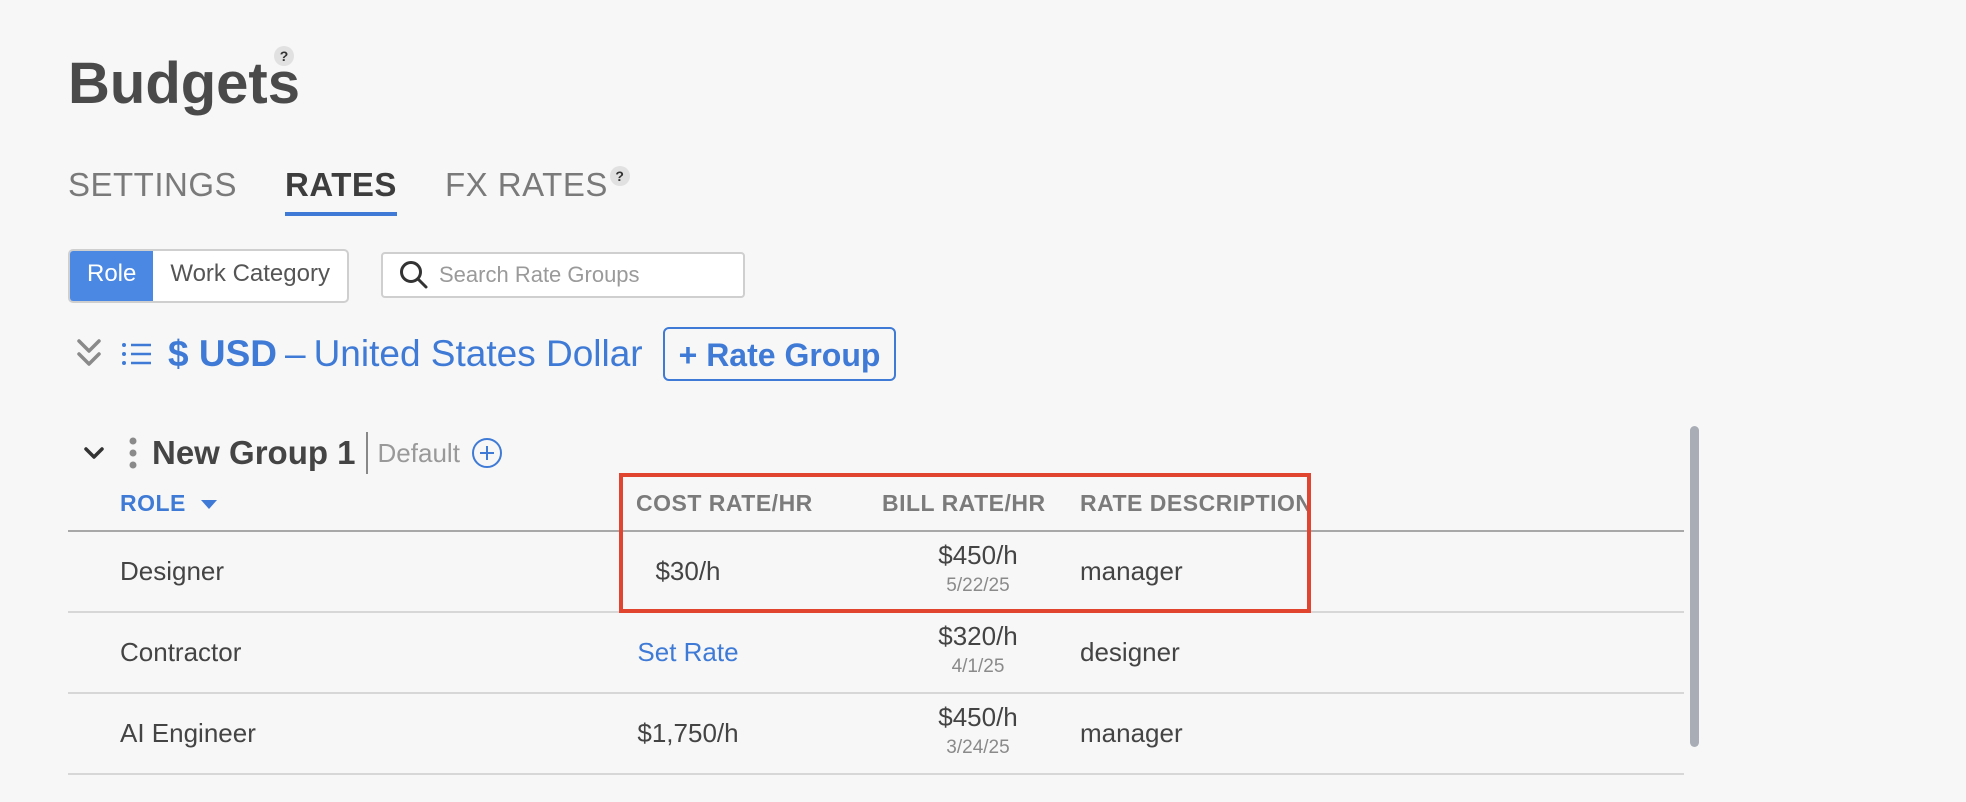 Image resolution: width=1966 pixels, height=802 pixels. I want to click on cell-role: Designer, so click(172, 571).